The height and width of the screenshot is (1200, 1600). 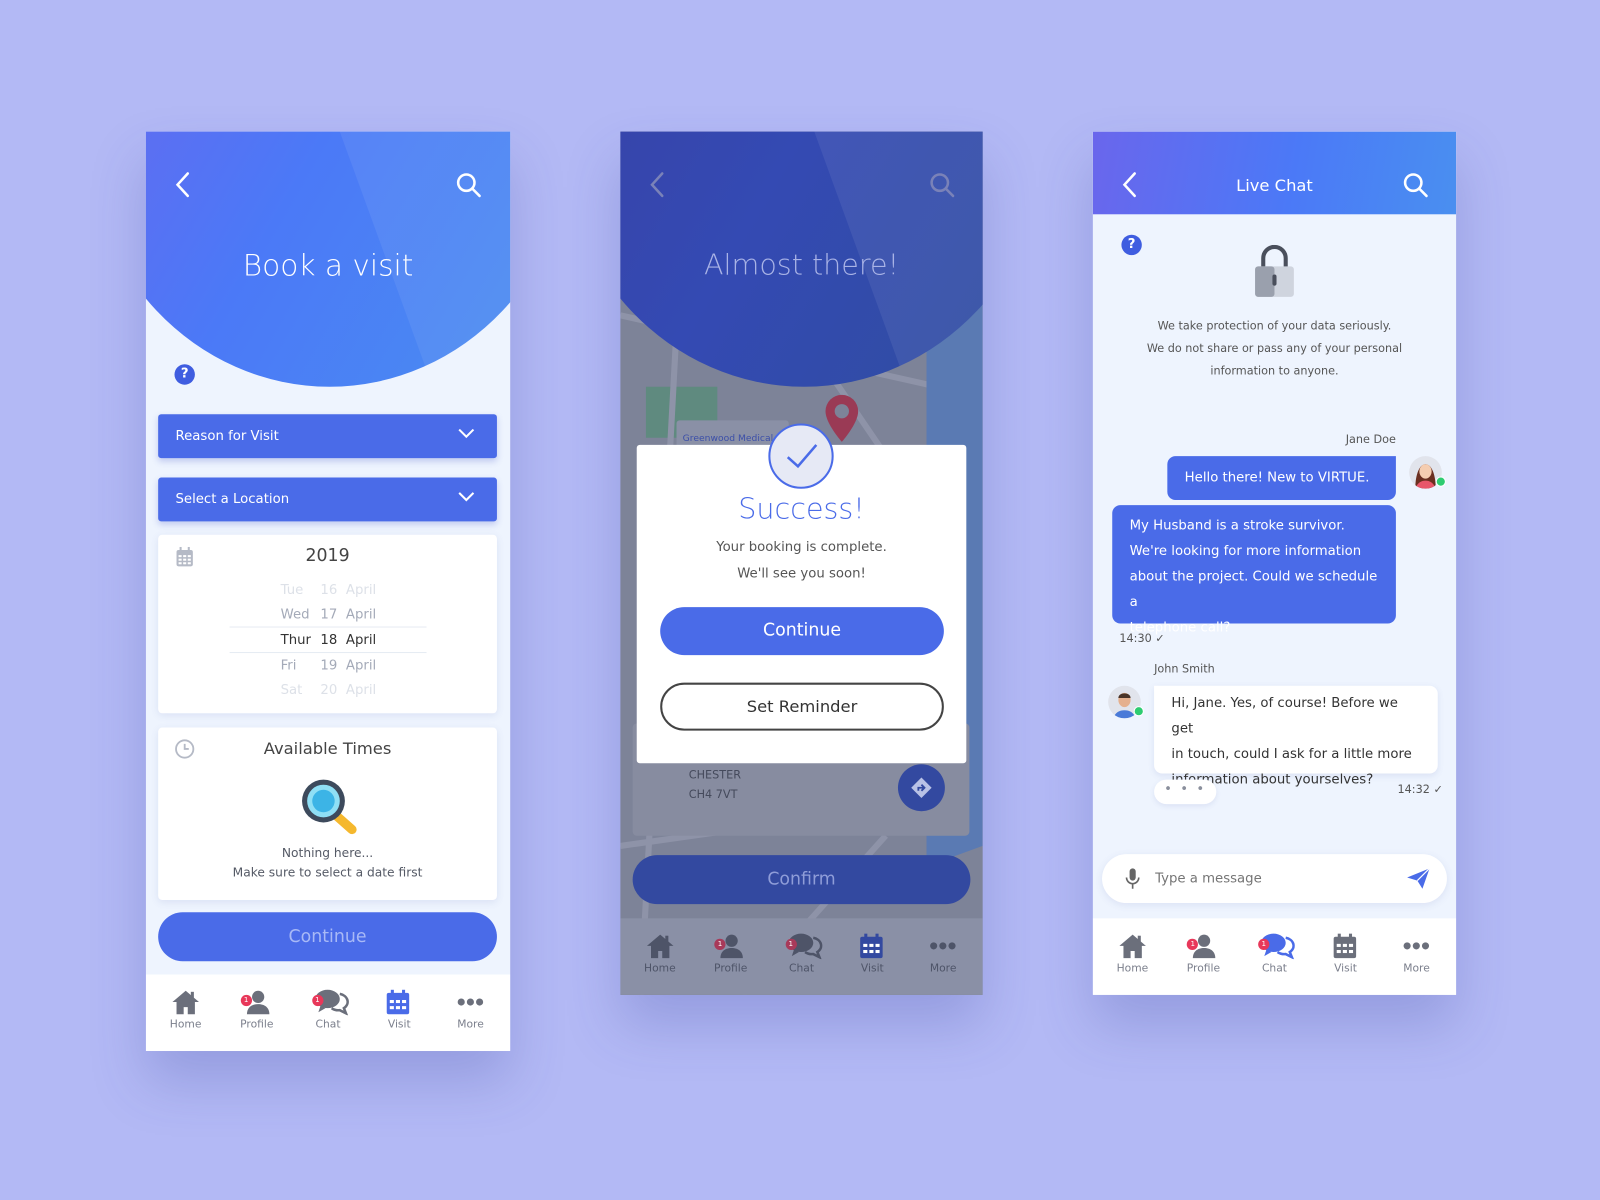 What do you see at coordinates (329, 615) in the screenshot?
I see `date-date: 17` at bounding box center [329, 615].